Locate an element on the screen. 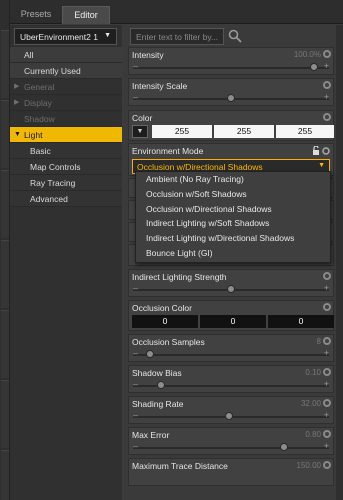 The image size is (343, 500). property-value: 32.00 is located at coordinates (310, 403).